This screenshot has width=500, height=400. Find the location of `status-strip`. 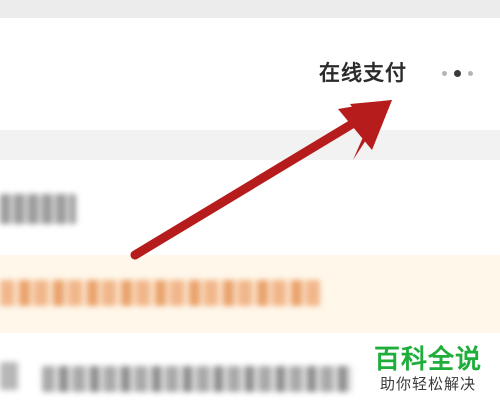

status-strip is located at coordinates (250, 9).